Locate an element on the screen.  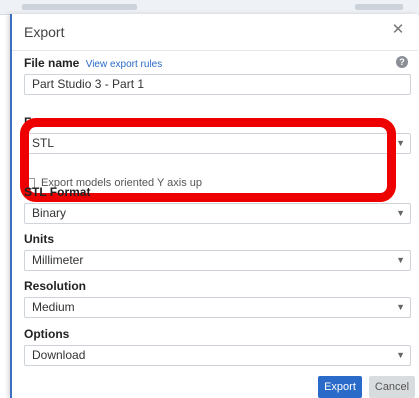
resolution-label: Resolution is located at coordinates (55, 286).